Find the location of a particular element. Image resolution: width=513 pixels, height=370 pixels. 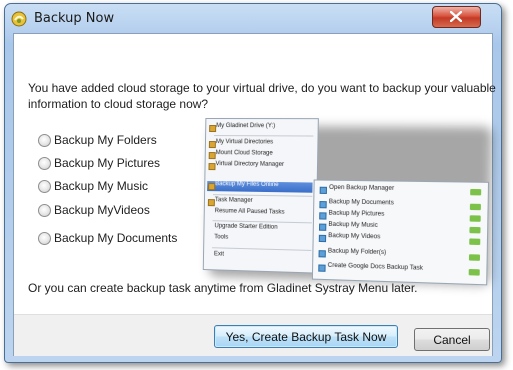

title-bar: Backup Now is located at coordinates (253, 19).